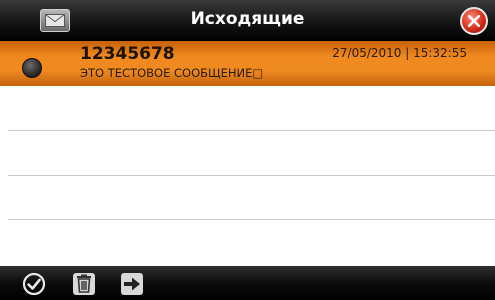 Image resolution: width=495 pixels, height=300 pixels. I want to click on title-bar: Исходящие, so click(247, 20).